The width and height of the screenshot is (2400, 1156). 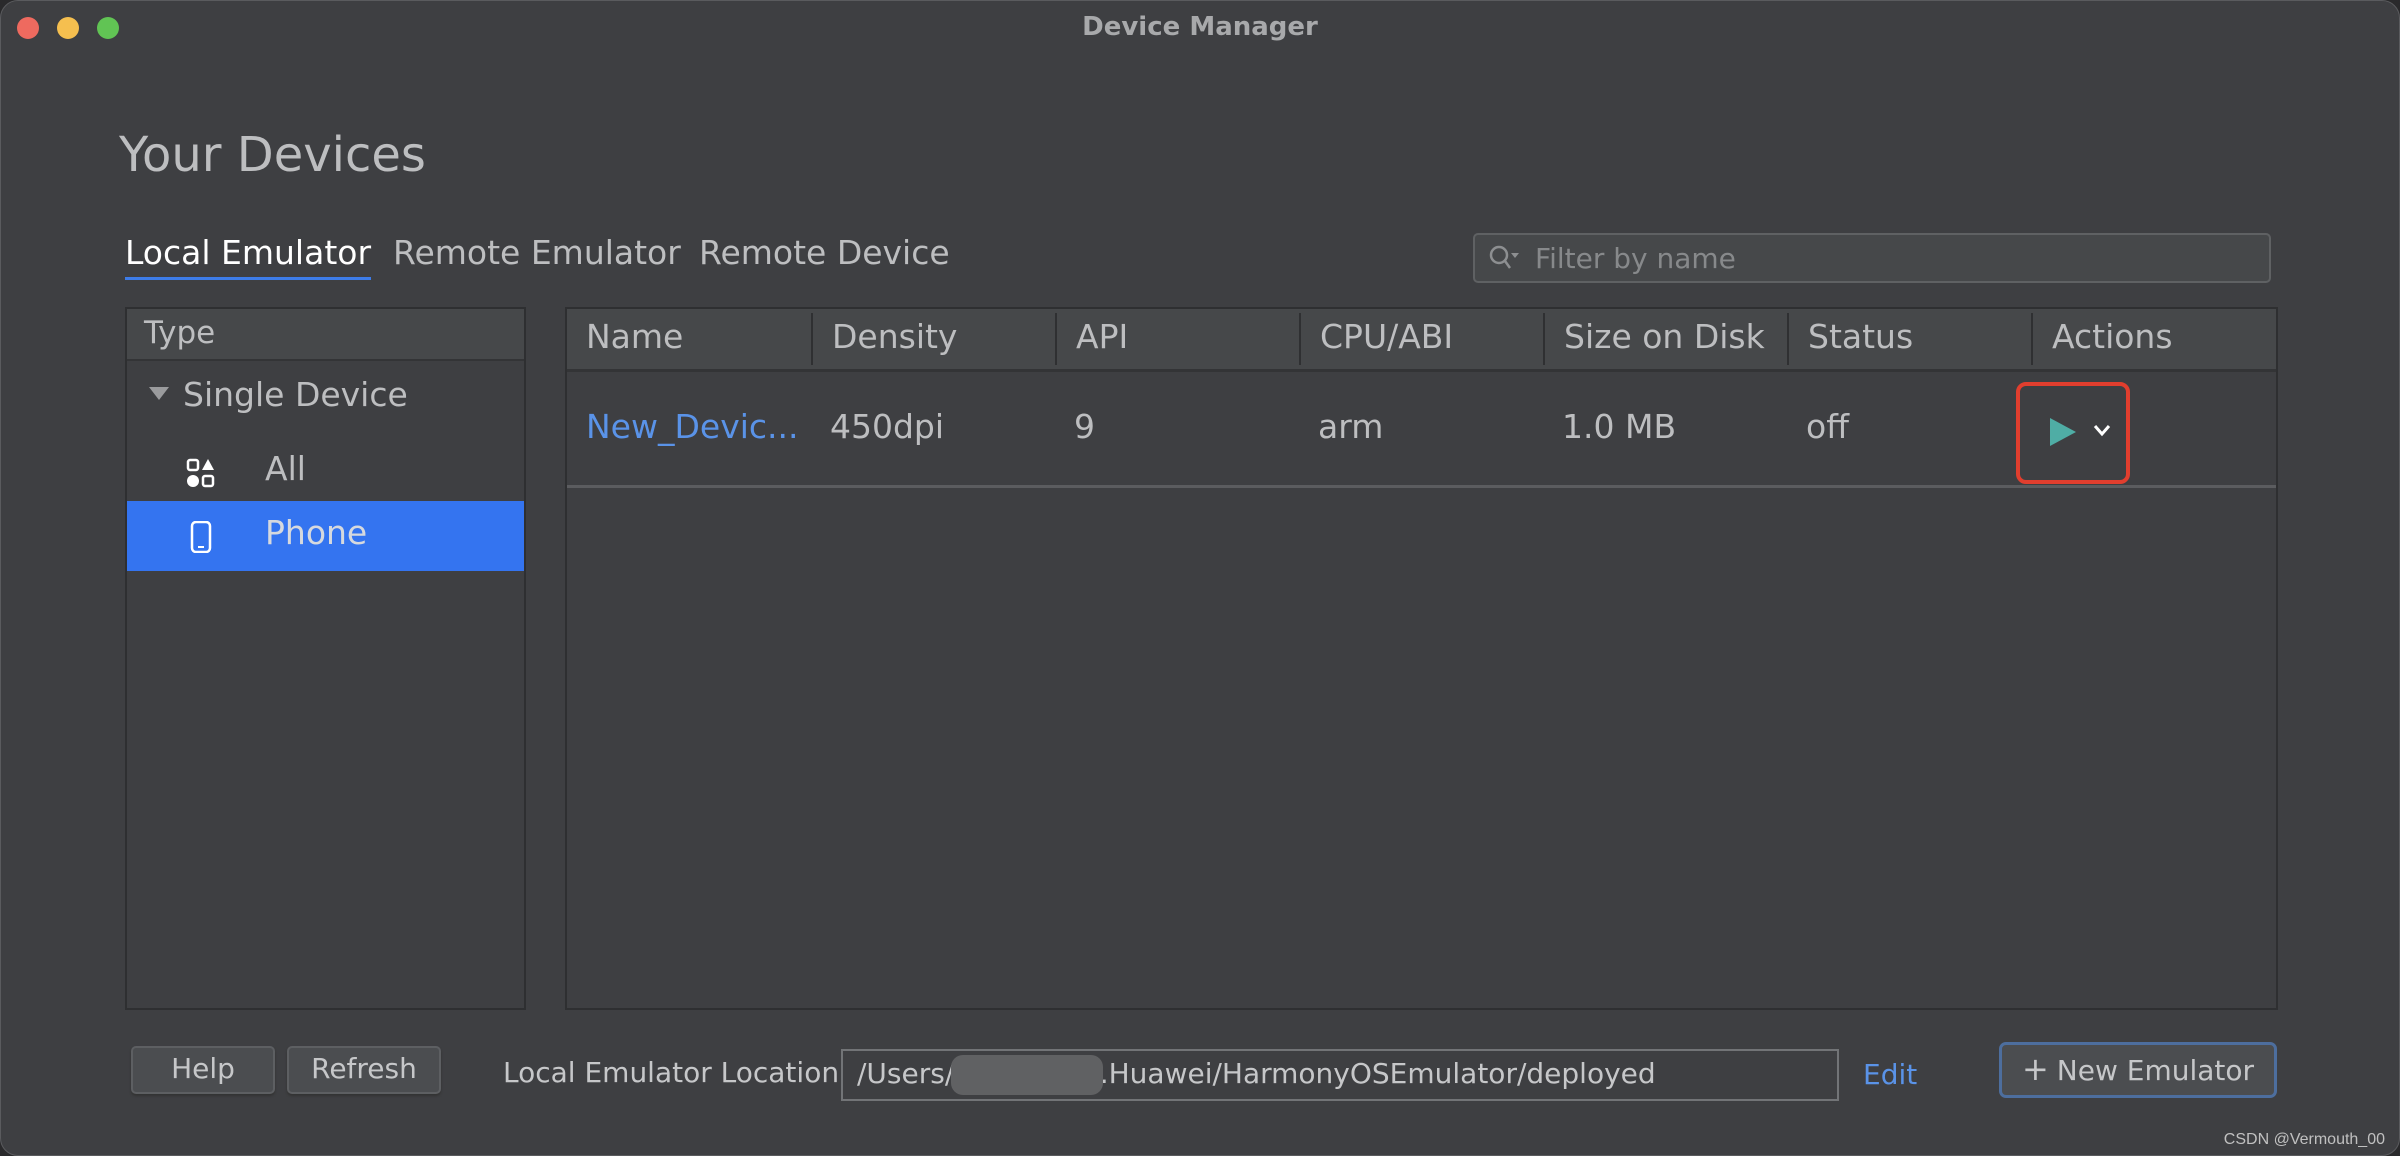 What do you see at coordinates (200, 473) in the screenshot?
I see `all-devices-icon` at bounding box center [200, 473].